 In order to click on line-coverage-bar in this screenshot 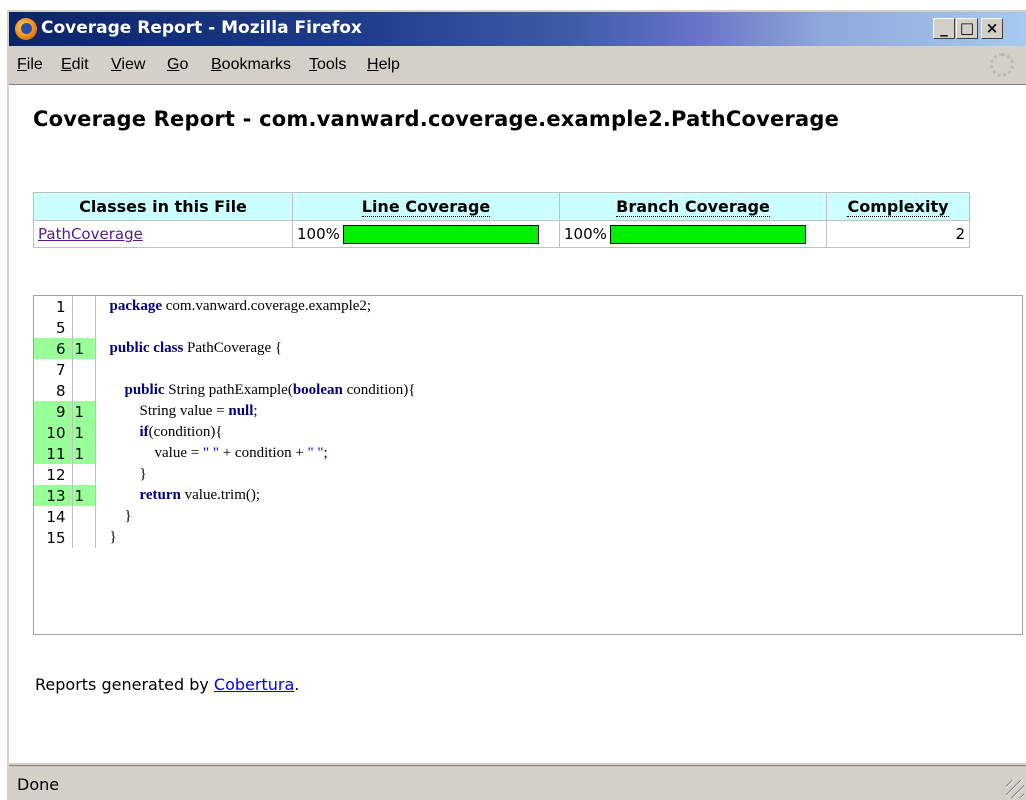, I will do `click(441, 234)`.